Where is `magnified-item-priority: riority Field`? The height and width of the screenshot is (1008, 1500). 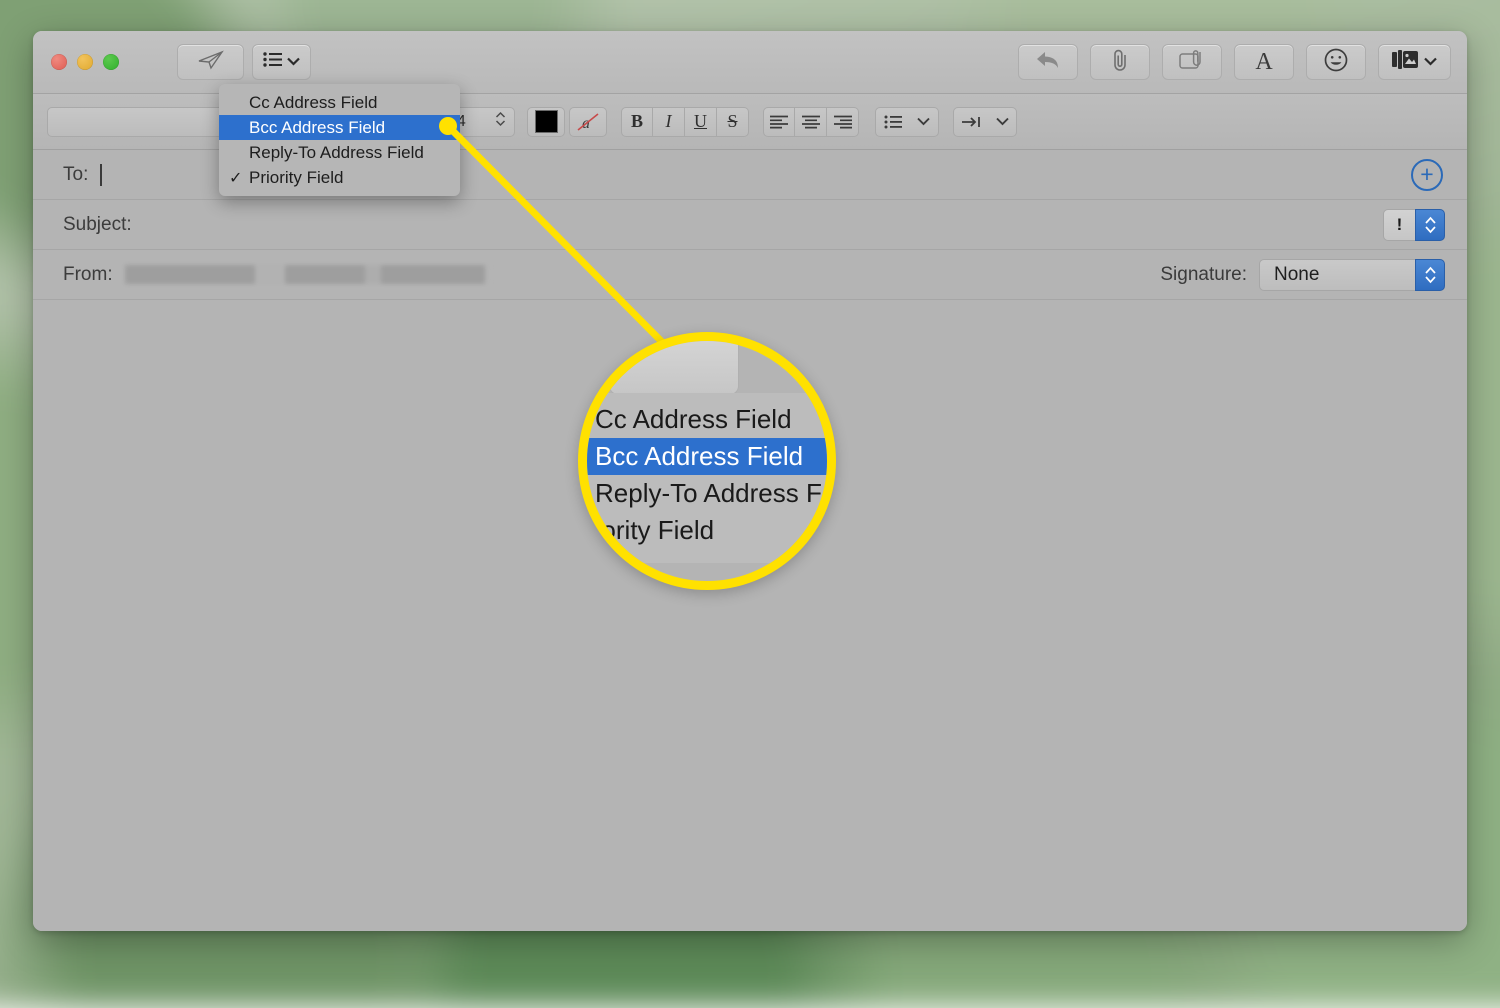
magnified-item-priority: riority Field is located at coordinates (707, 530).